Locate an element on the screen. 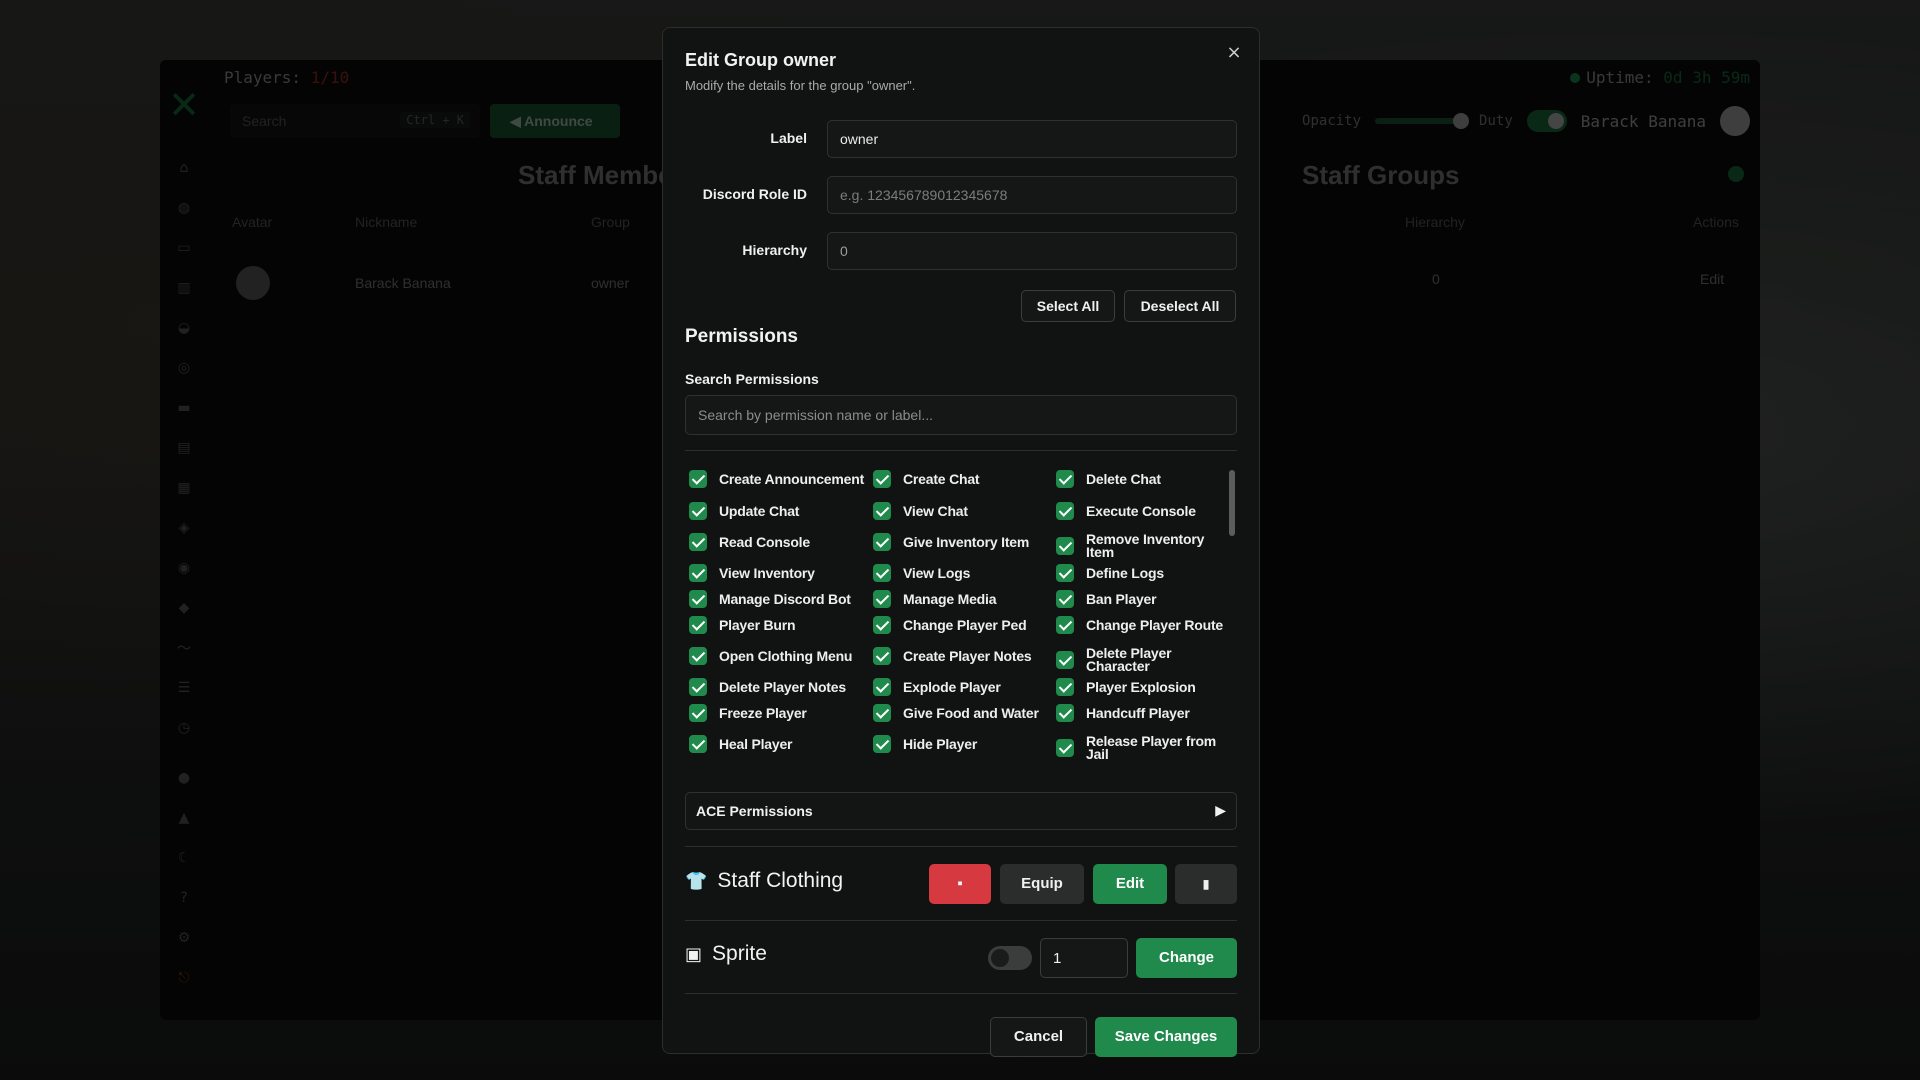 Image resolution: width=1920 pixels, height=1080 pixels. permission-item: View Logs is located at coordinates (962, 573).